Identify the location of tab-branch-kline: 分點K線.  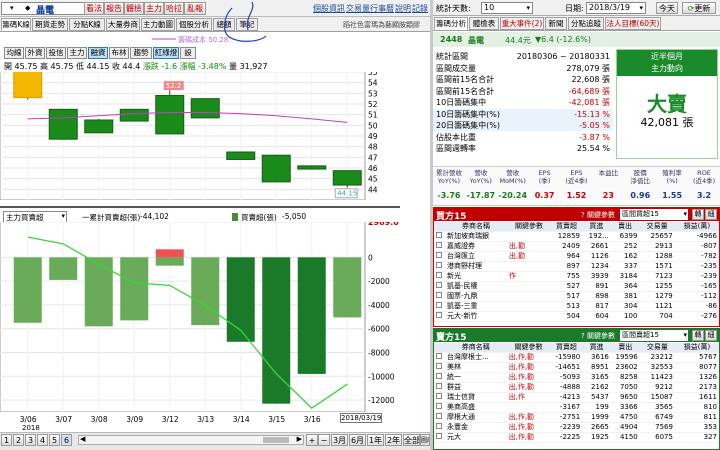
(87, 24).